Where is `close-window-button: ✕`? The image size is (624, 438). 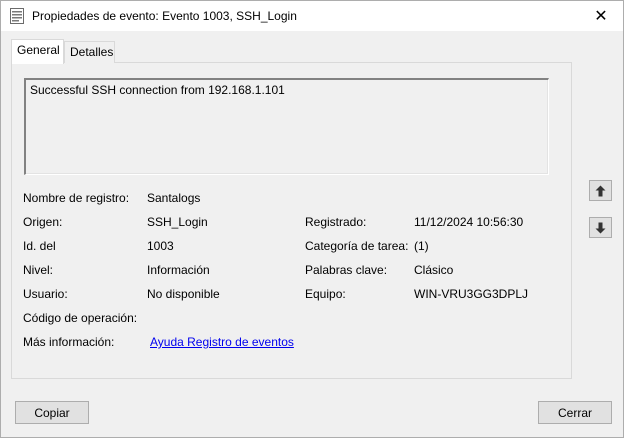
close-window-button: ✕ is located at coordinates (601, 16).